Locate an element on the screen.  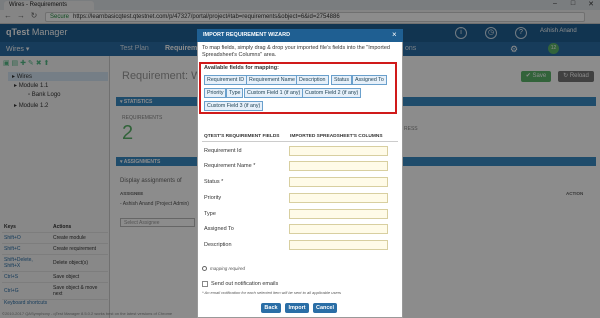
drop-zone-requirement-name is located at coordinates (338, 166).